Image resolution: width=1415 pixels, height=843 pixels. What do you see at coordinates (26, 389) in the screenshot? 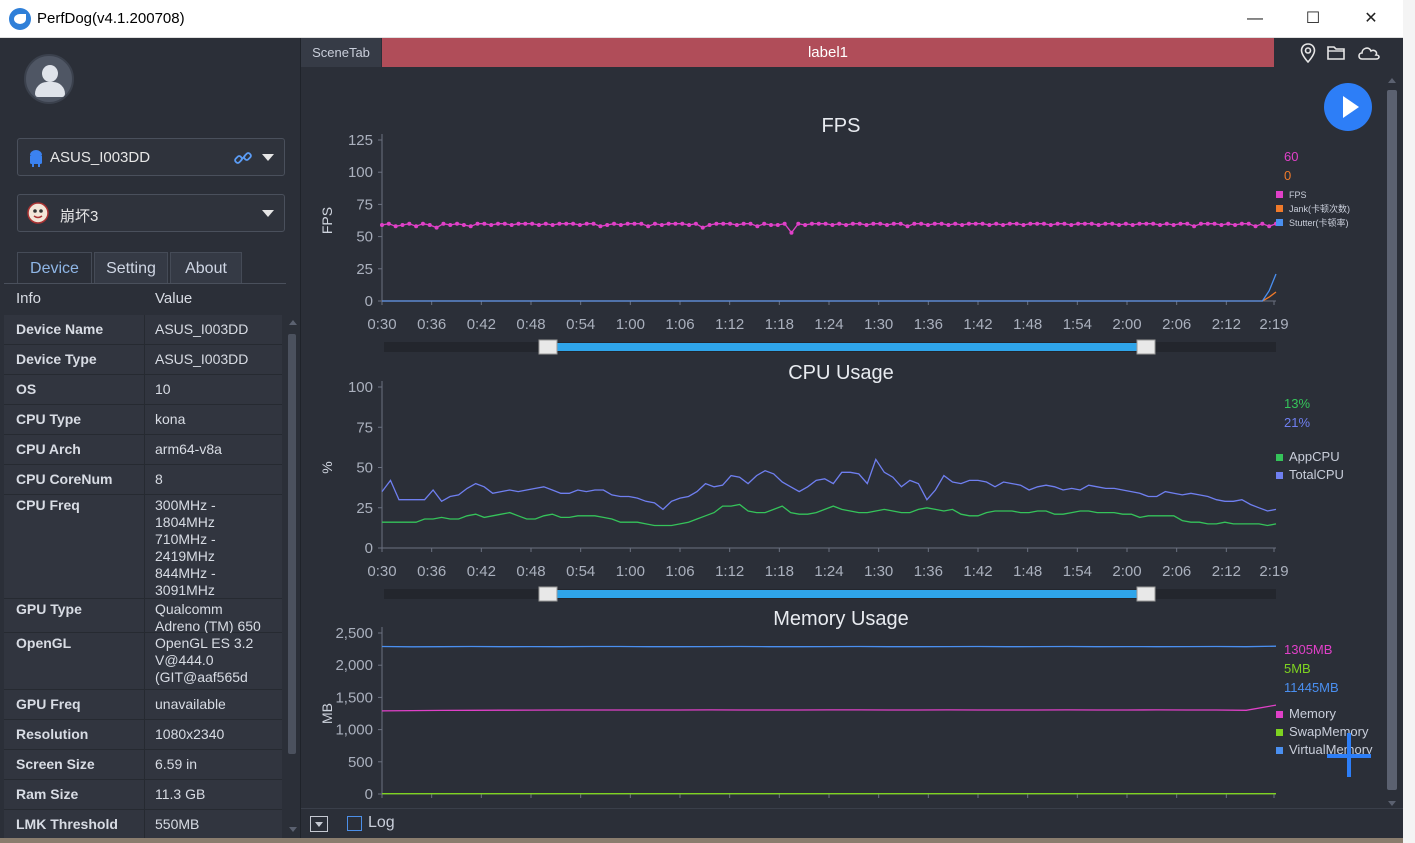
I see `info-key: OS` at bounding box center [26, 389].